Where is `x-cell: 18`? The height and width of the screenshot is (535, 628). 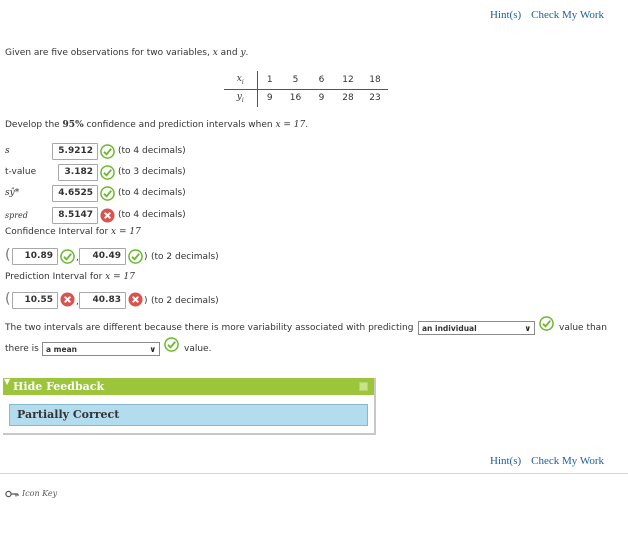 x-cell: 18 is located at coordinates (375, 79).